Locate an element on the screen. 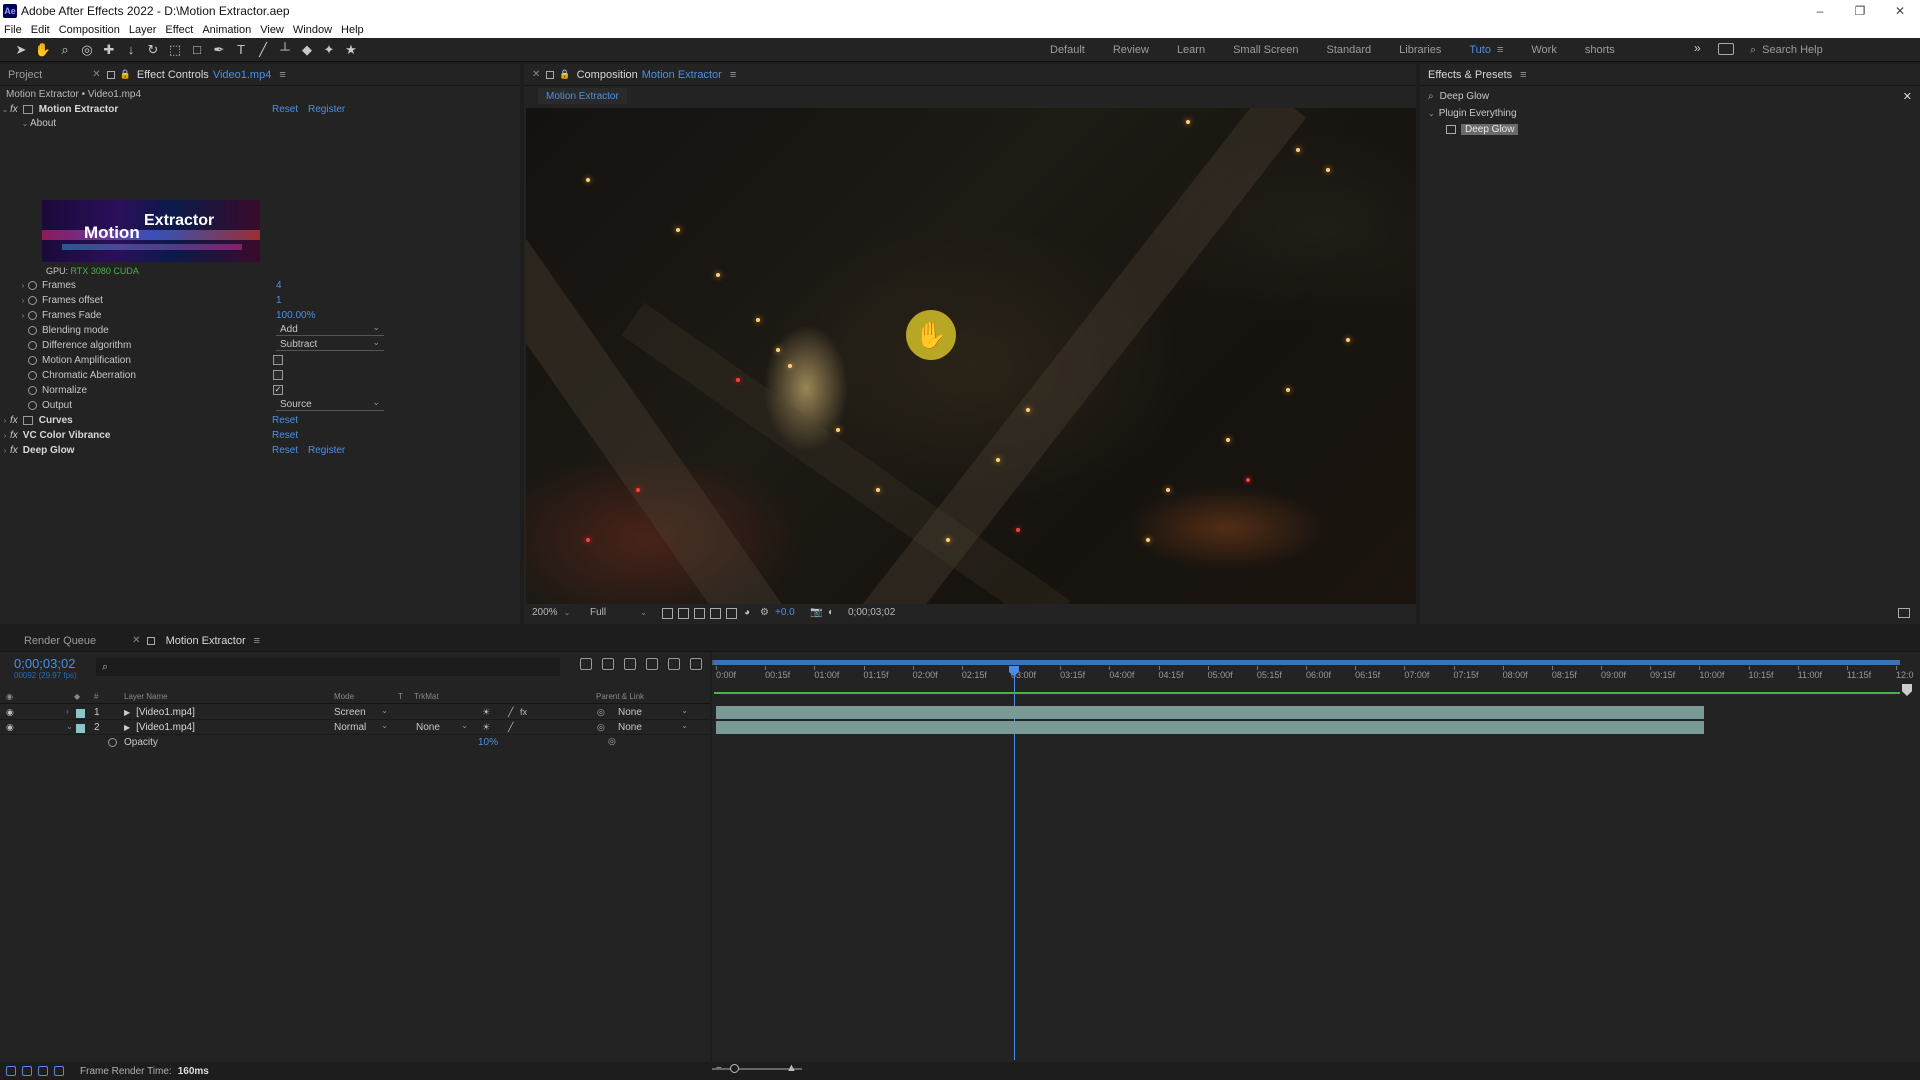 This screenshot has width=1920, height=1080. col-layer-name: Layer Name is located at coordinates (146, 696).